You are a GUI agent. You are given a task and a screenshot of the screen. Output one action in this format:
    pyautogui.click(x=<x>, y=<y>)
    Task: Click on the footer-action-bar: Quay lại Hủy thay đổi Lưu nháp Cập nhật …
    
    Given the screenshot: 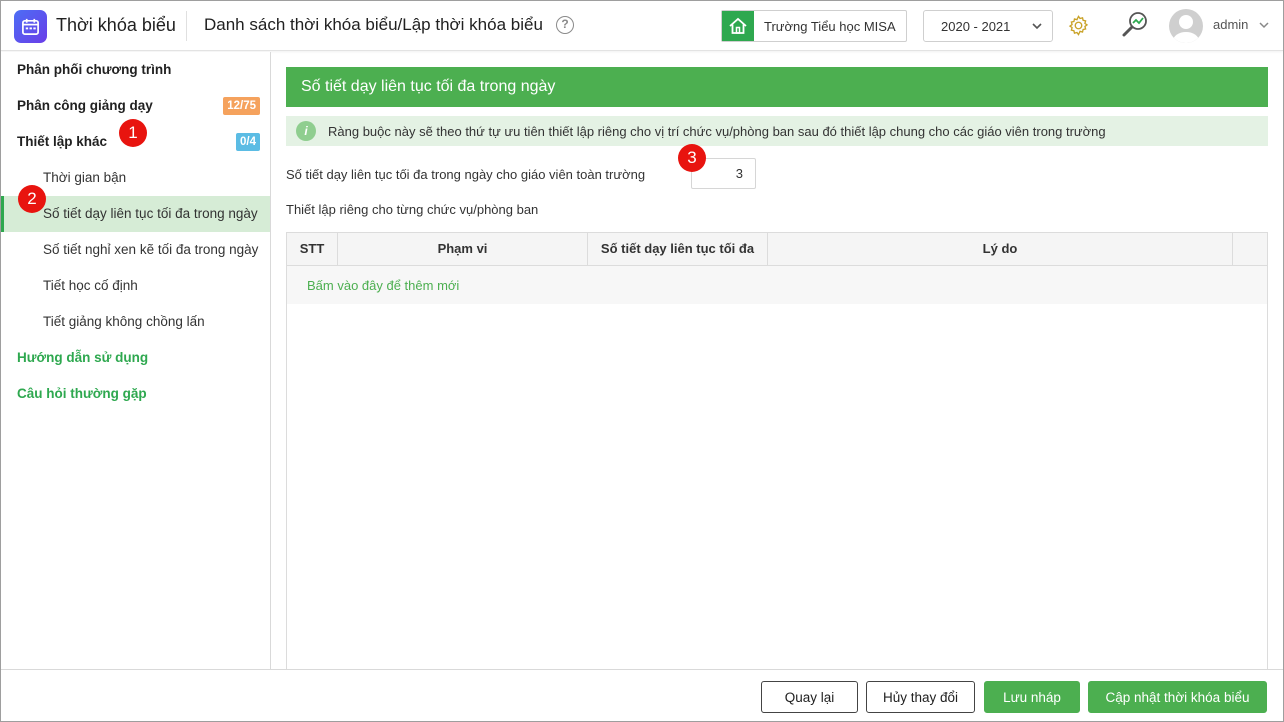 What is the action you would take?
    pyautogui.click(x=642, y=695)
    